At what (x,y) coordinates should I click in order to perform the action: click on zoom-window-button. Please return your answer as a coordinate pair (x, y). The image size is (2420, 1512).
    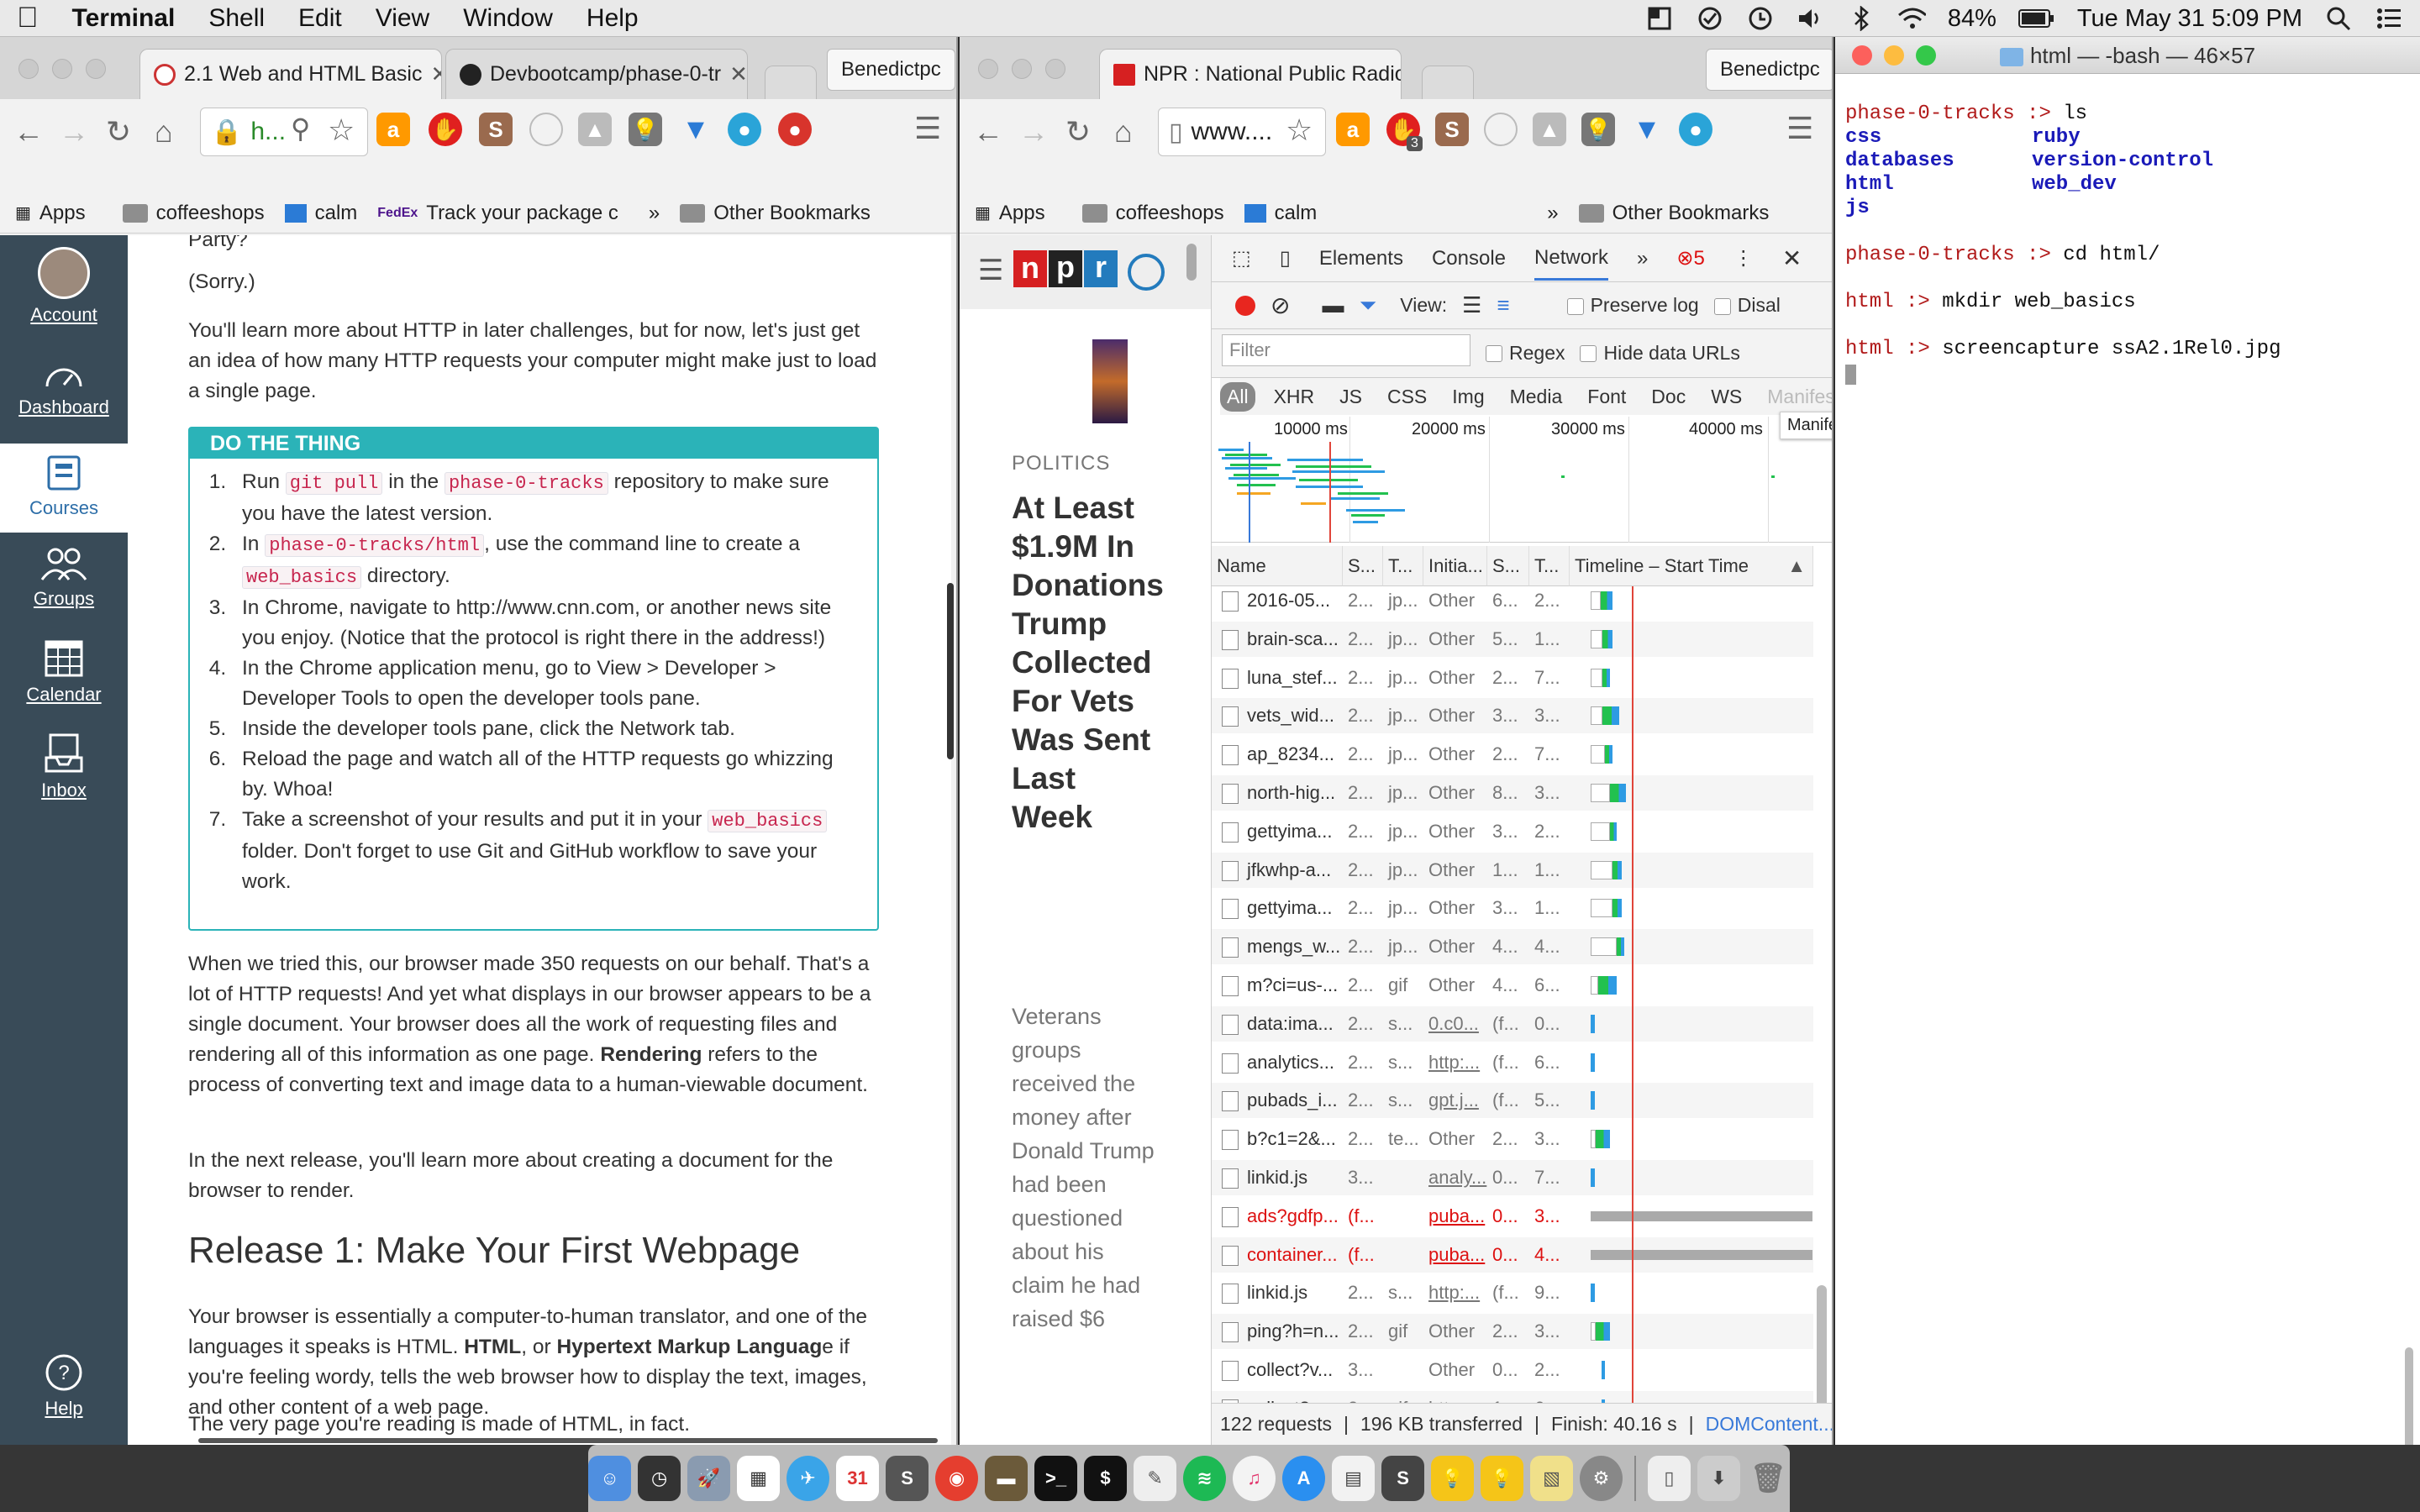
    Looking at the image, I should click on (1055, 69).